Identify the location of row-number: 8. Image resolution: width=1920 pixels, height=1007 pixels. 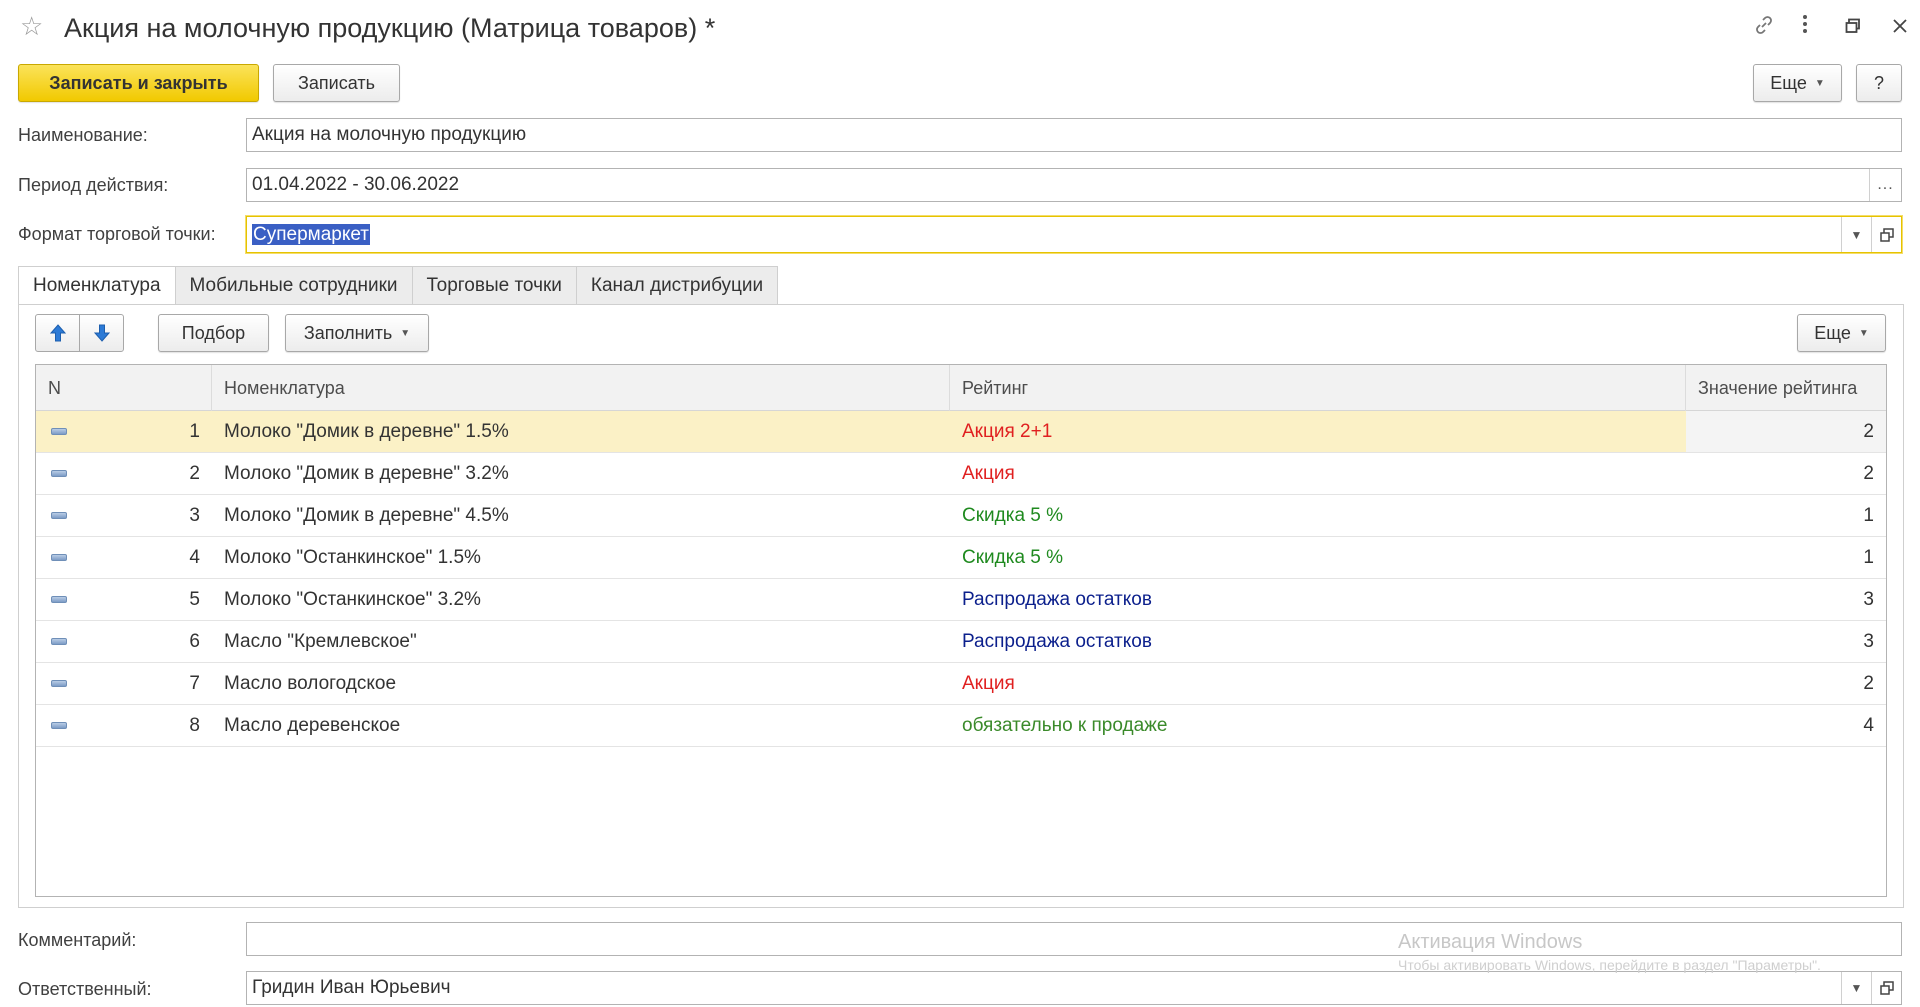
(194, 725).